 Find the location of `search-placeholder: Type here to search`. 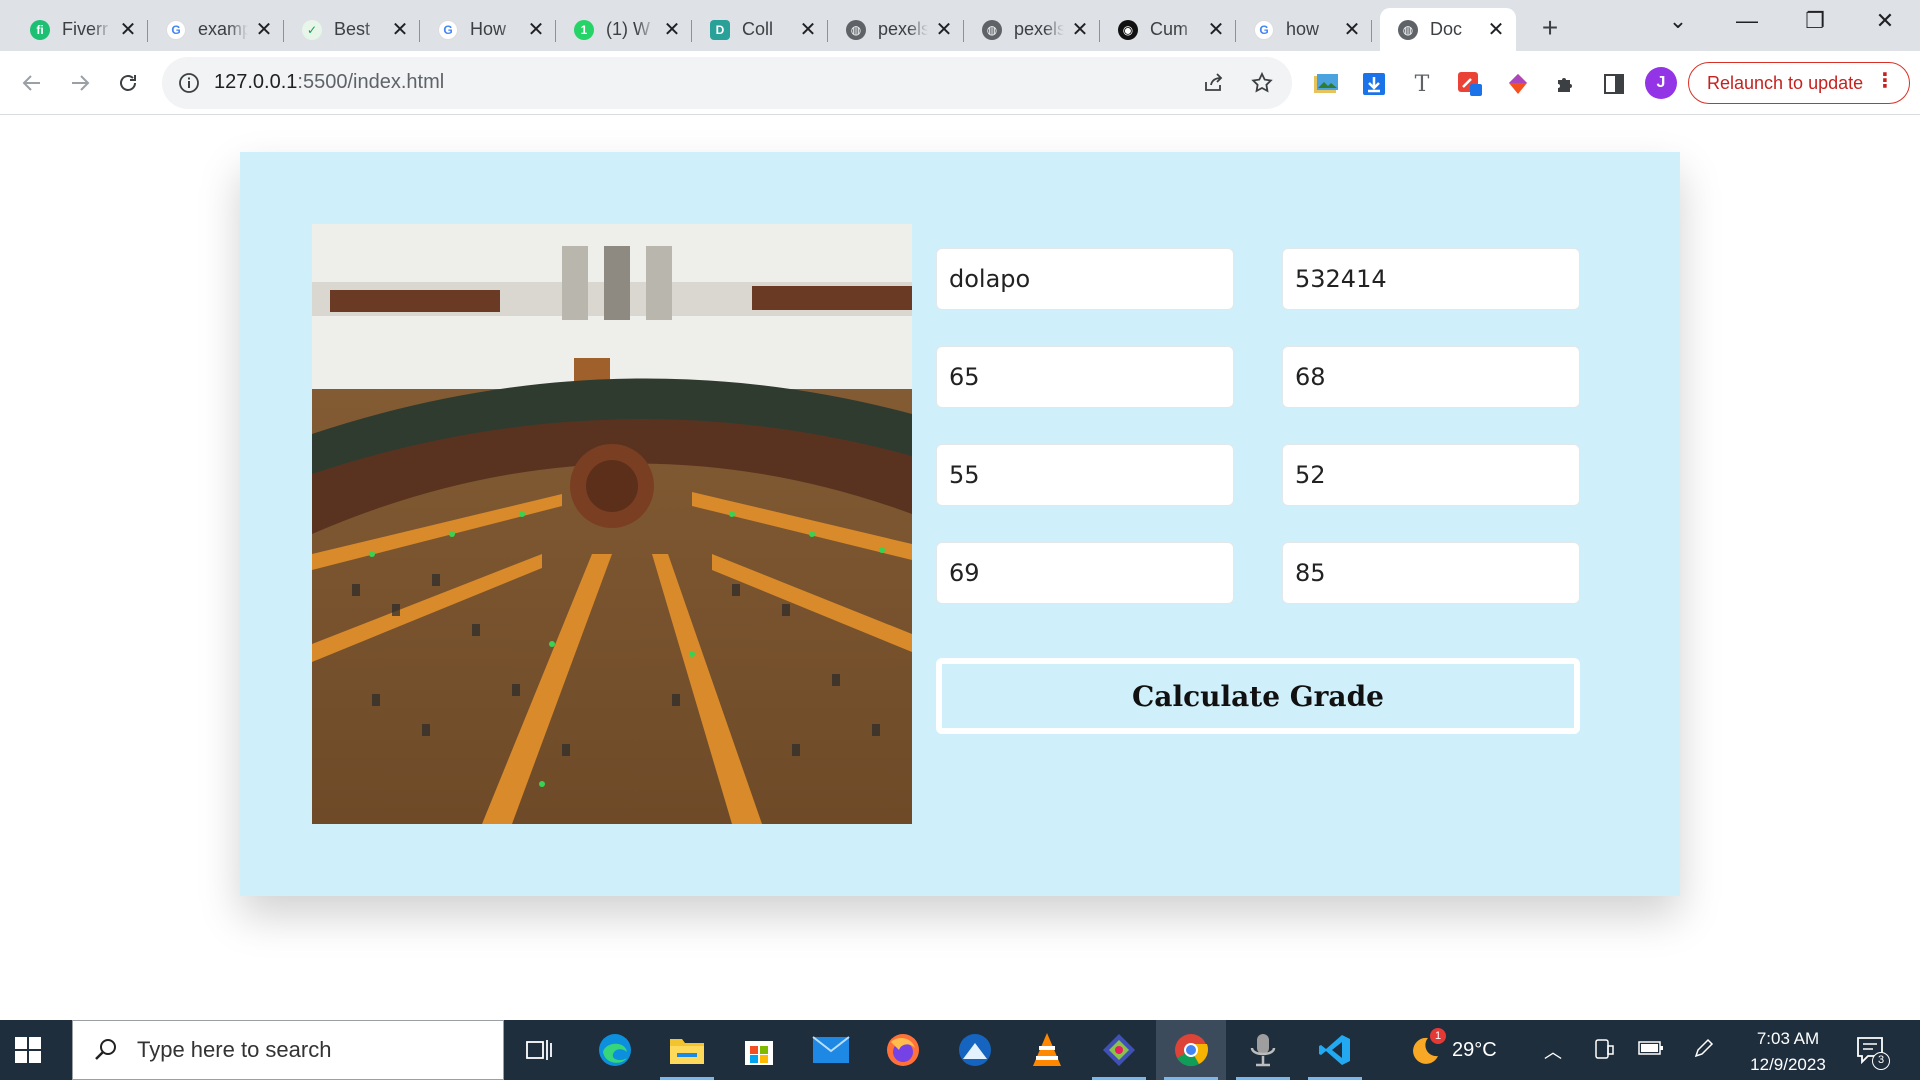

search-placeholder: Type here to search is located at coordinates (234, 1049).